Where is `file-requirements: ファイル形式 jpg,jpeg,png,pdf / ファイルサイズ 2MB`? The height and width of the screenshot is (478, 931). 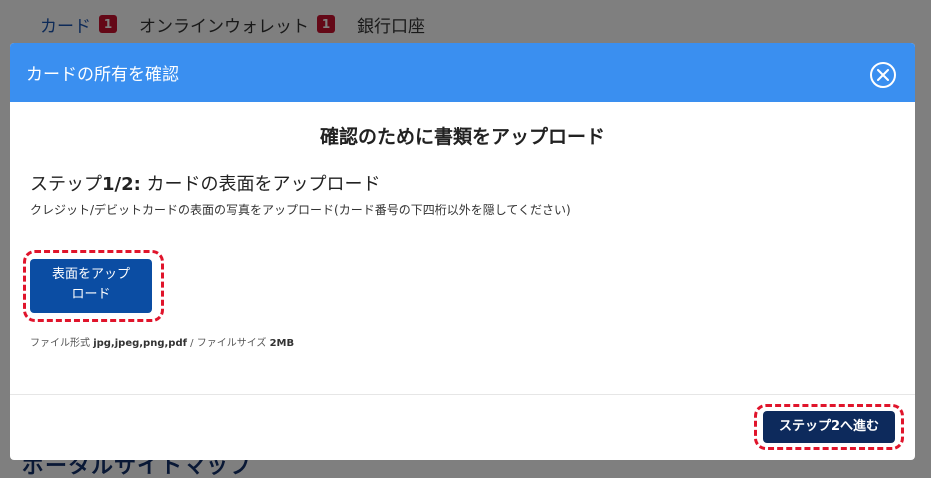 file-requirements: ファイル形式 jpg,jpeg,png,pdf / ファイルサイズ 2MB is located at coordinates (162, 341).